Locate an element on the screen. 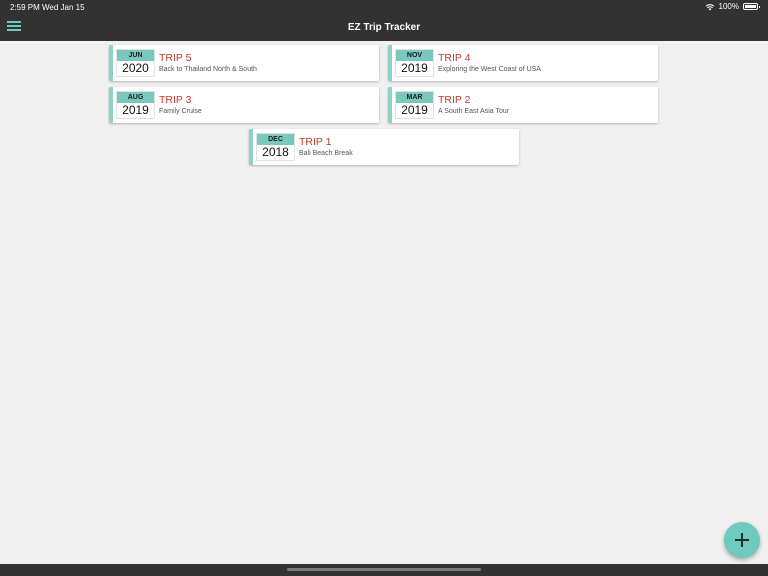 This screenshot has height=576, width=768. add-trip-button is located at coordinates (742, 540).